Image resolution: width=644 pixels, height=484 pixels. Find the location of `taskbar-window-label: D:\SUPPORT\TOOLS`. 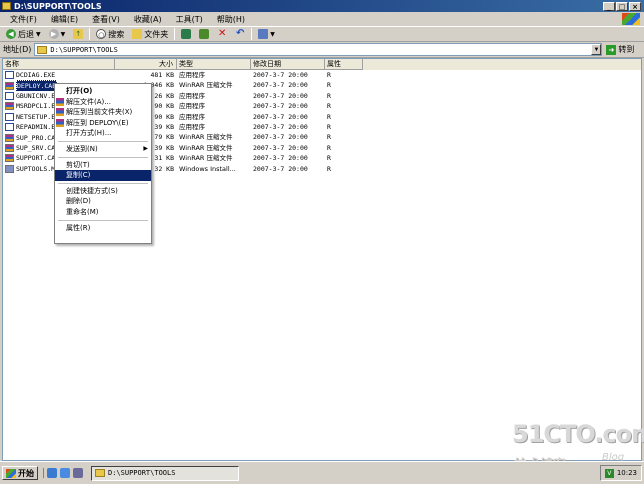

taskbar-window-label: D:\SUPPORT\TOOLS is located at coordinates (142, 473).